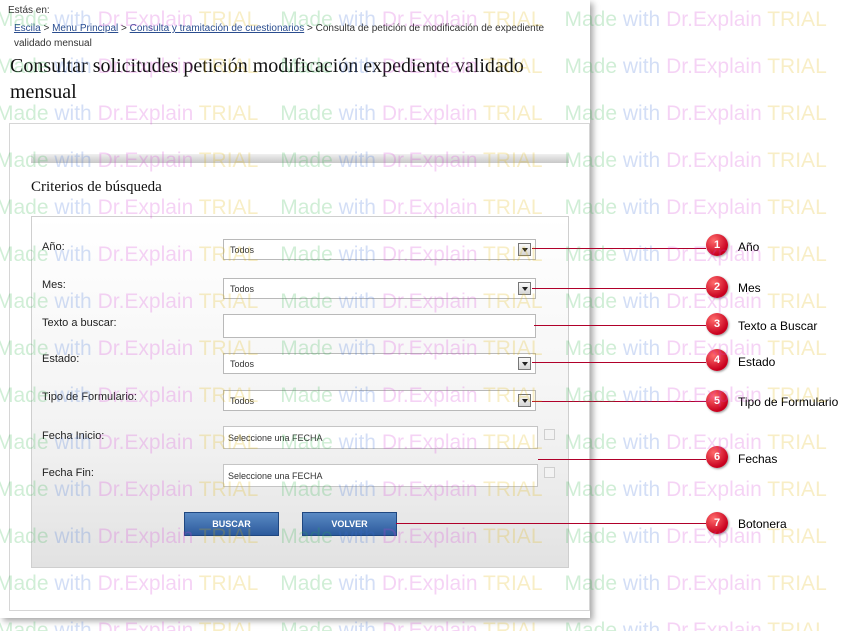 The height and width of the screenshot is (631, 861). I want to click on callout-badge-3: 3, so click(717, 324).